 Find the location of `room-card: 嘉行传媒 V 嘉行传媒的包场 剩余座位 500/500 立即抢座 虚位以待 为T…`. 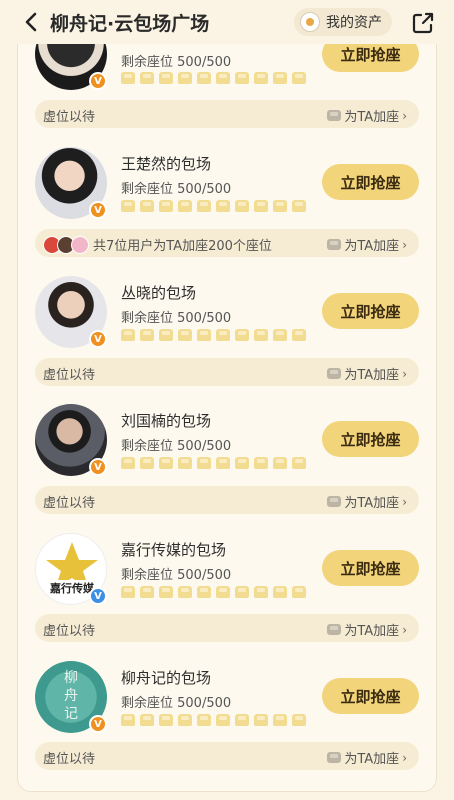

room-card: 嘉行传媒 V 嘉行传媒的包场 剩余座位 500/500 立即抢座 虚位以待 为T… is located at coordinates (227, 579).